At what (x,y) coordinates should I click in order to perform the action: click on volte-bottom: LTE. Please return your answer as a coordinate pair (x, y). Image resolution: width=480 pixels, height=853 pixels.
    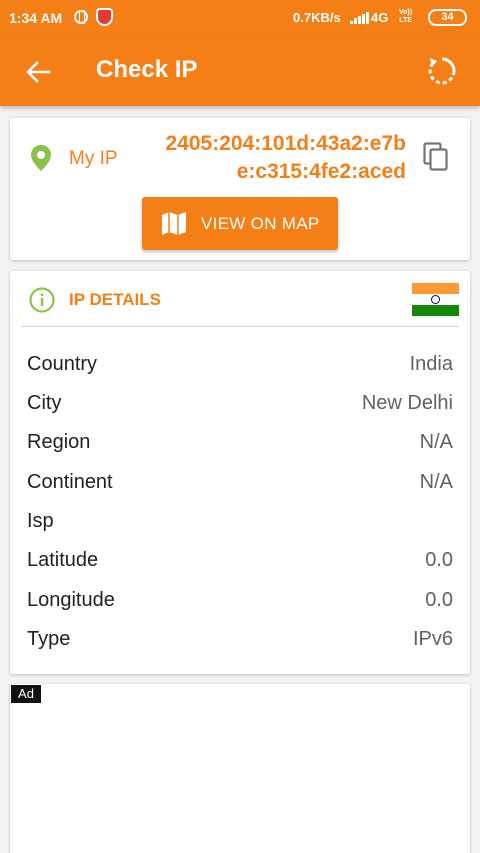
    Looking at the image, I should click on (405, 20).